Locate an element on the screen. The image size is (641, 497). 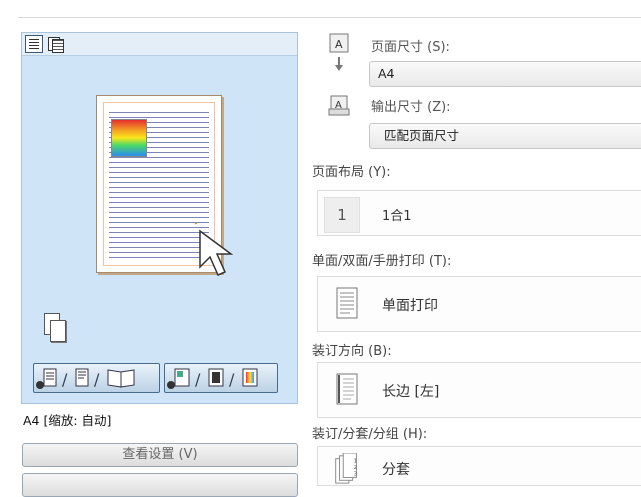
copies-icon is located at coordinates (55, 328).